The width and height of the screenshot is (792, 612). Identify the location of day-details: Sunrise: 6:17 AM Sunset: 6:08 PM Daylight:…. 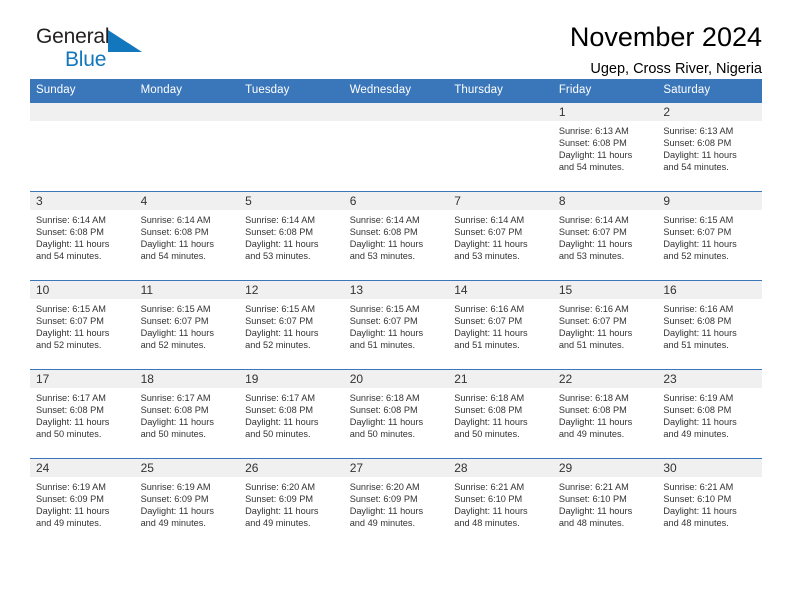
(291, 414).